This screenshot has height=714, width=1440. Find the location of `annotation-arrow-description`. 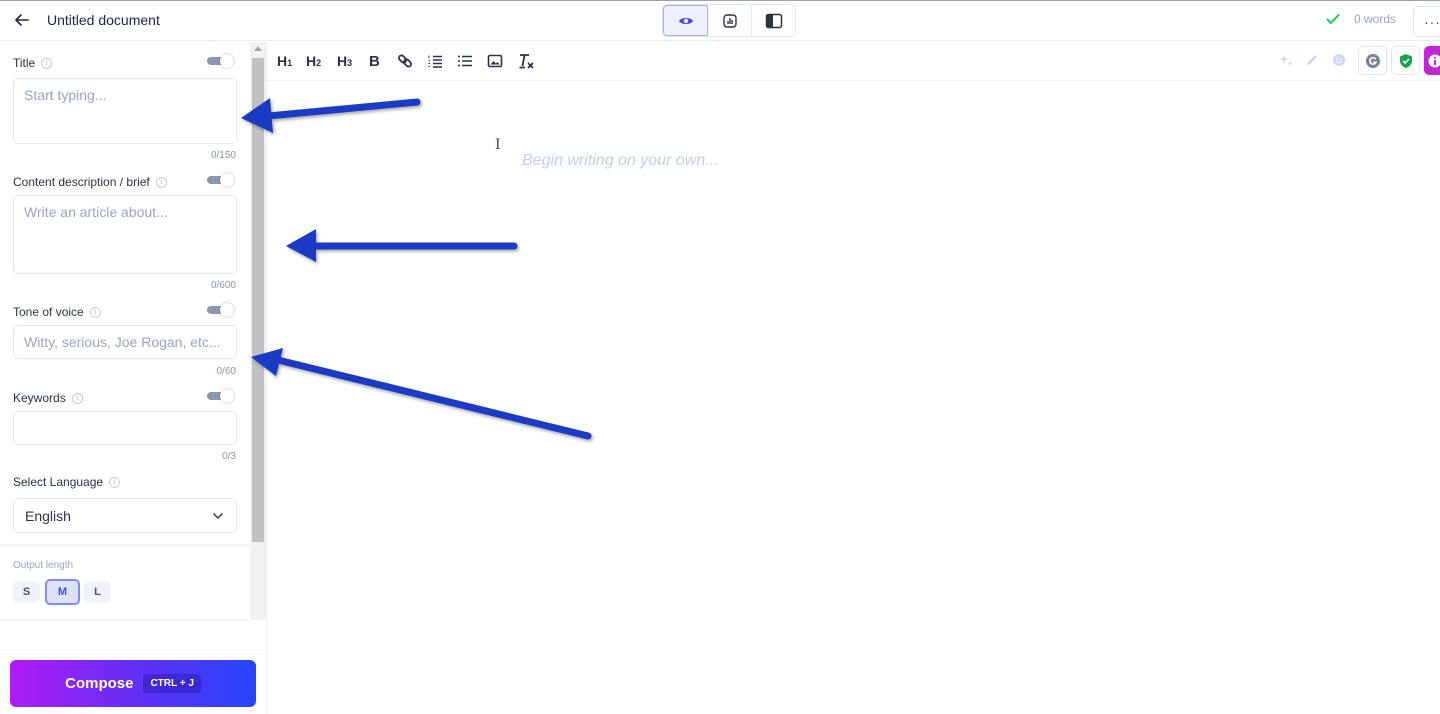

annotation-arrow-description is located at coordinates (402, 245).